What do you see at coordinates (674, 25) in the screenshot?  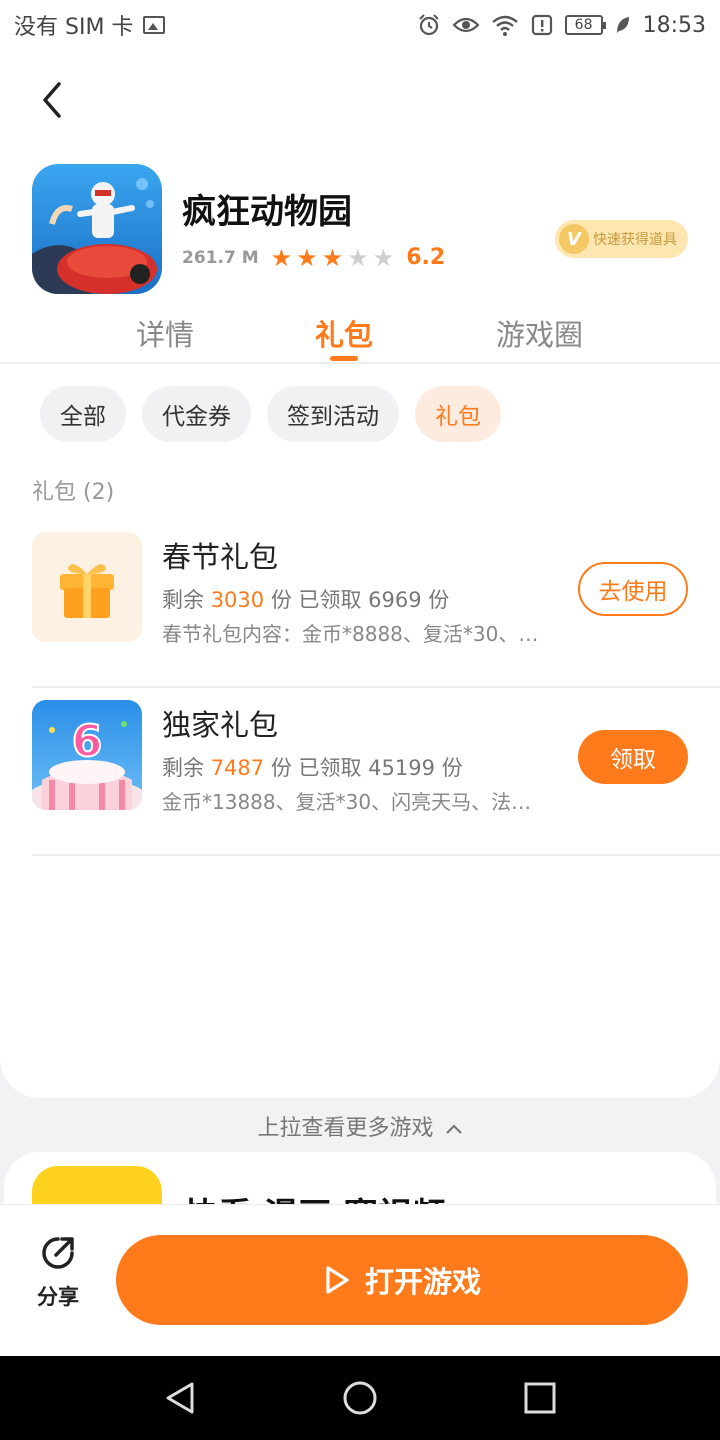 I see `clock-text: 18:53` at bounding box center [674, 25].